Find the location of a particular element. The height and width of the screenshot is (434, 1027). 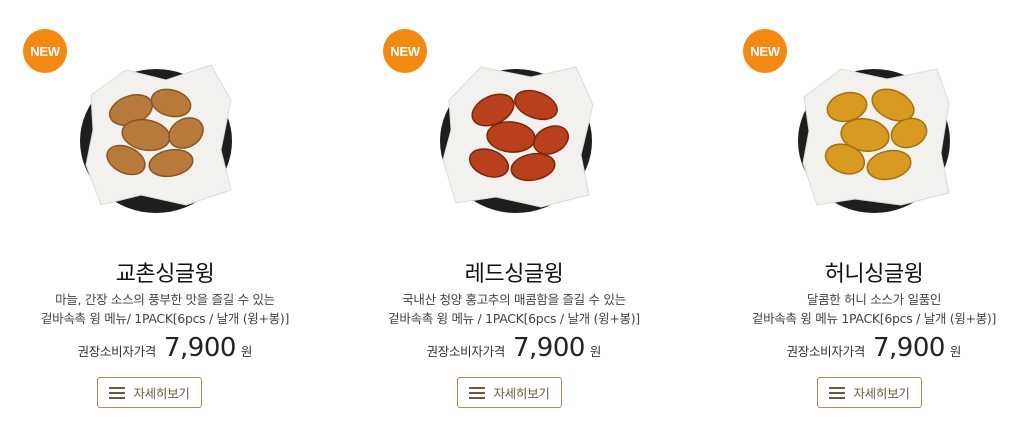

description-line: 국내산 청양 홍고추의 매콤함을 즐길 수 있는 is located at coordinates (514, 299).